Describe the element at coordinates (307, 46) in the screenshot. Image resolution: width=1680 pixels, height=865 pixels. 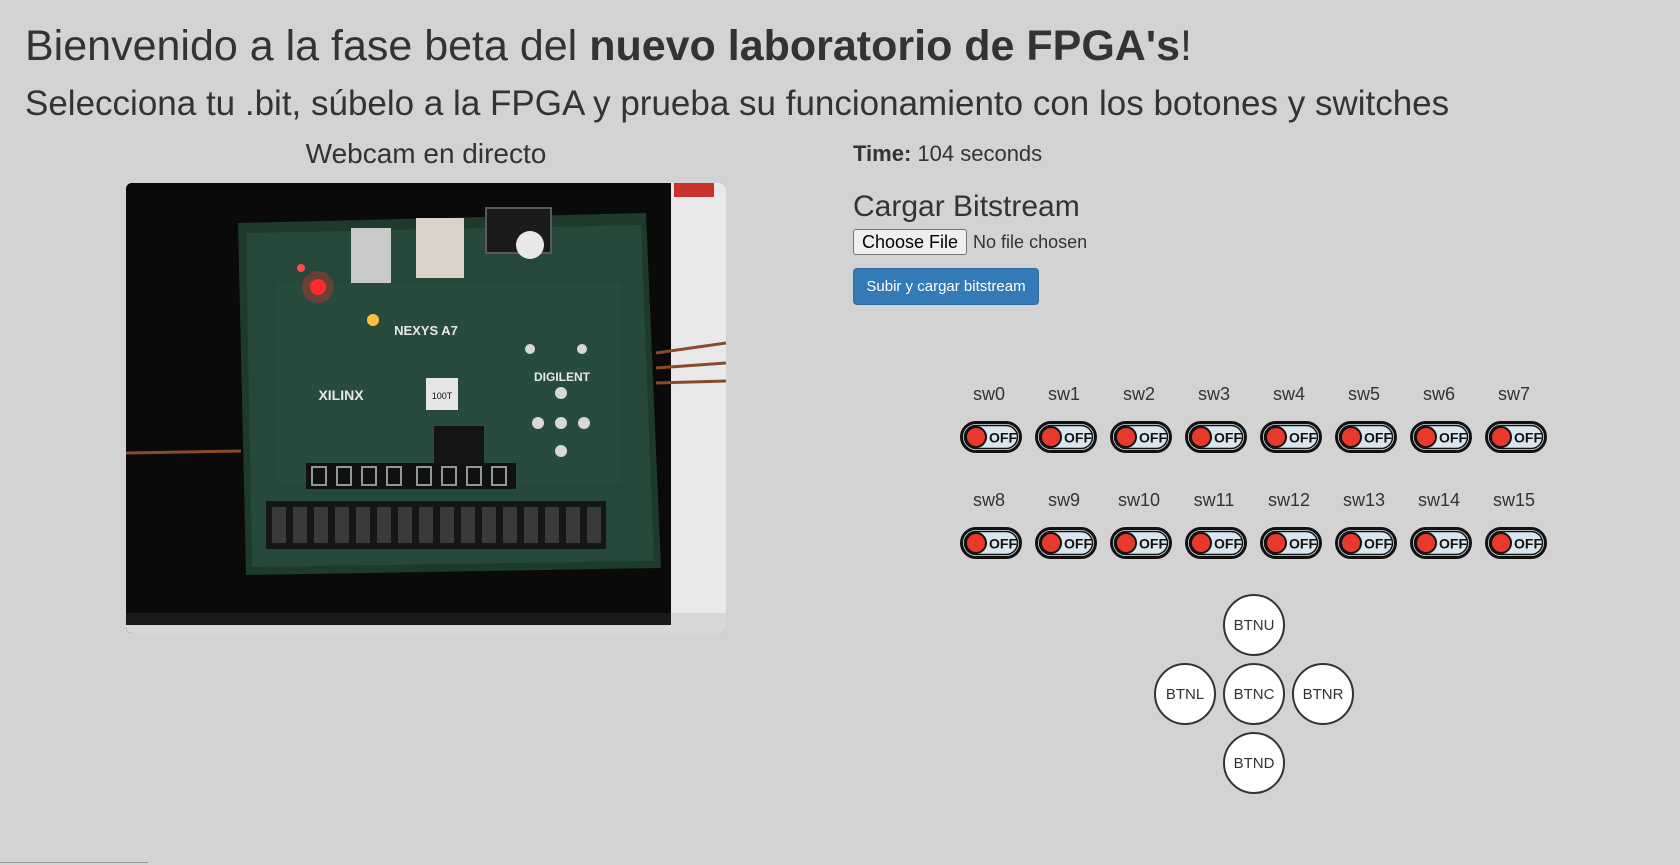
I see `title-prefix: Bienvenido a la fase beta del` at that location.